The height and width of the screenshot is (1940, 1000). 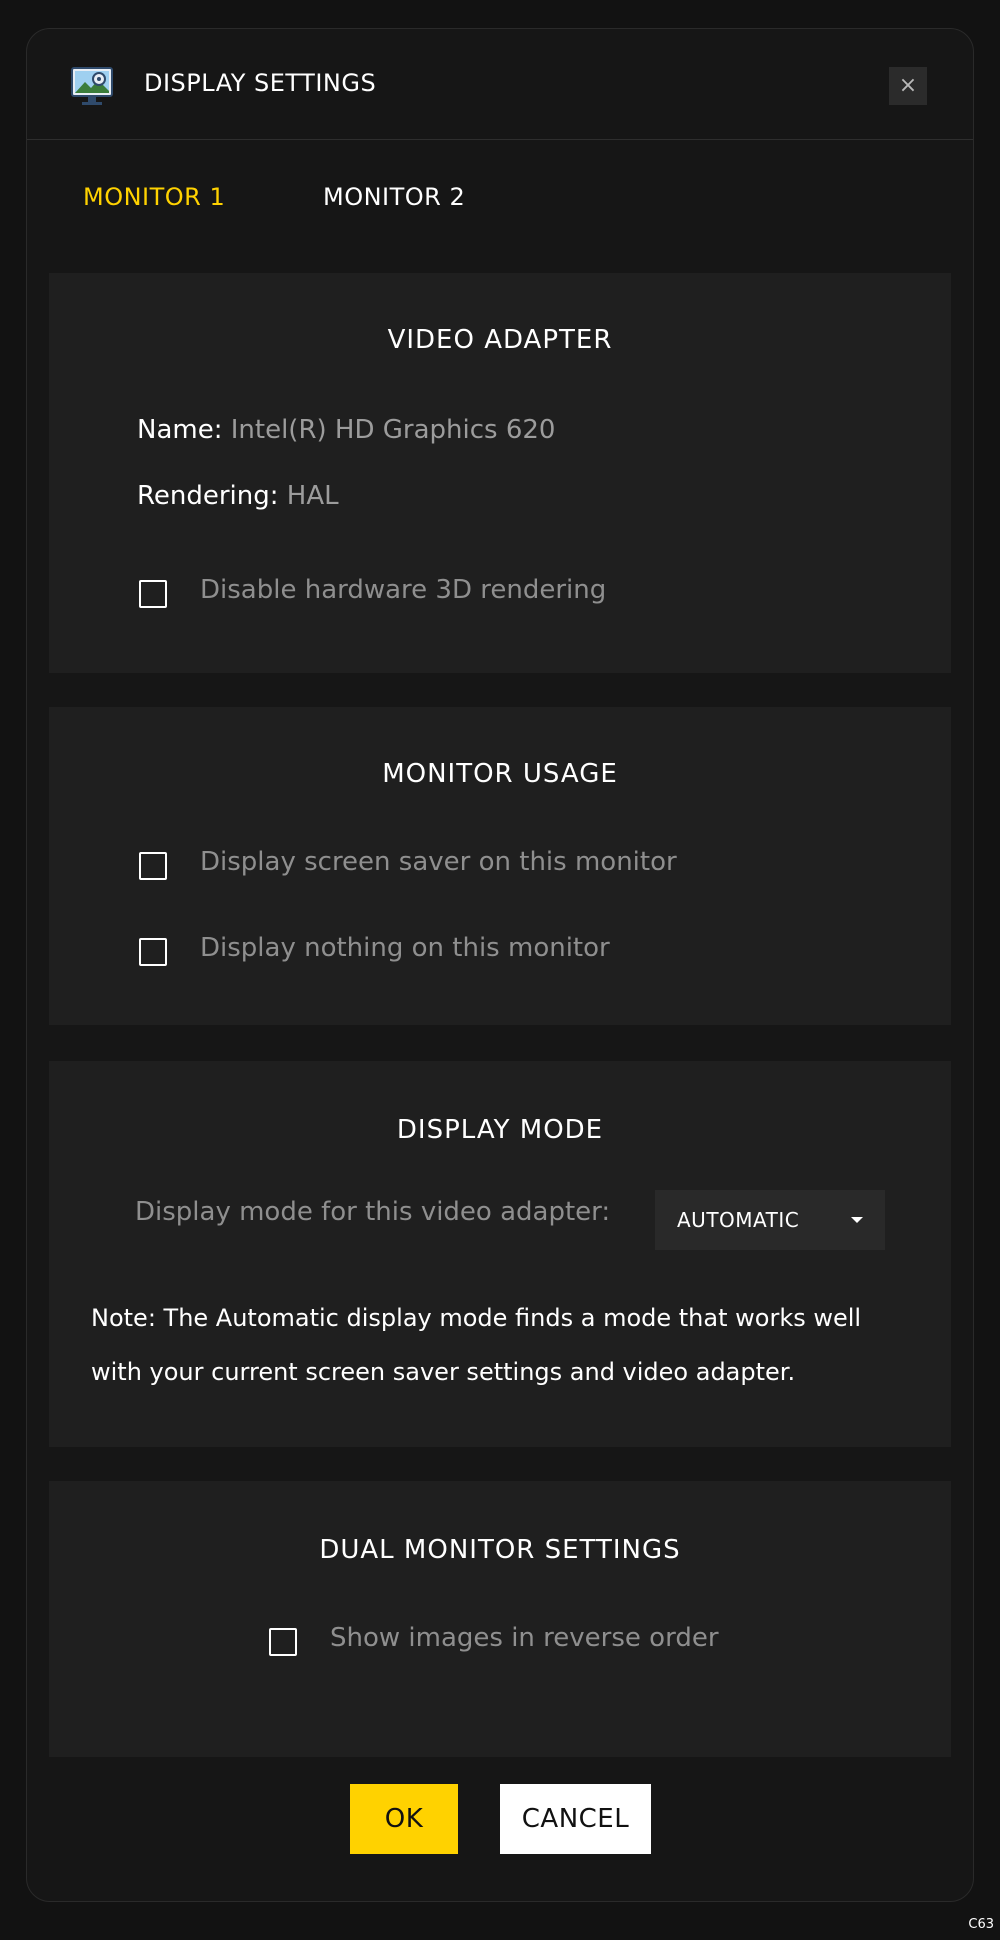 What do you see at coordinates (500, 774) in the screenshot?
I see `monitor-usage-title: MONITOR USAGE` at bounding box center [500, 774].